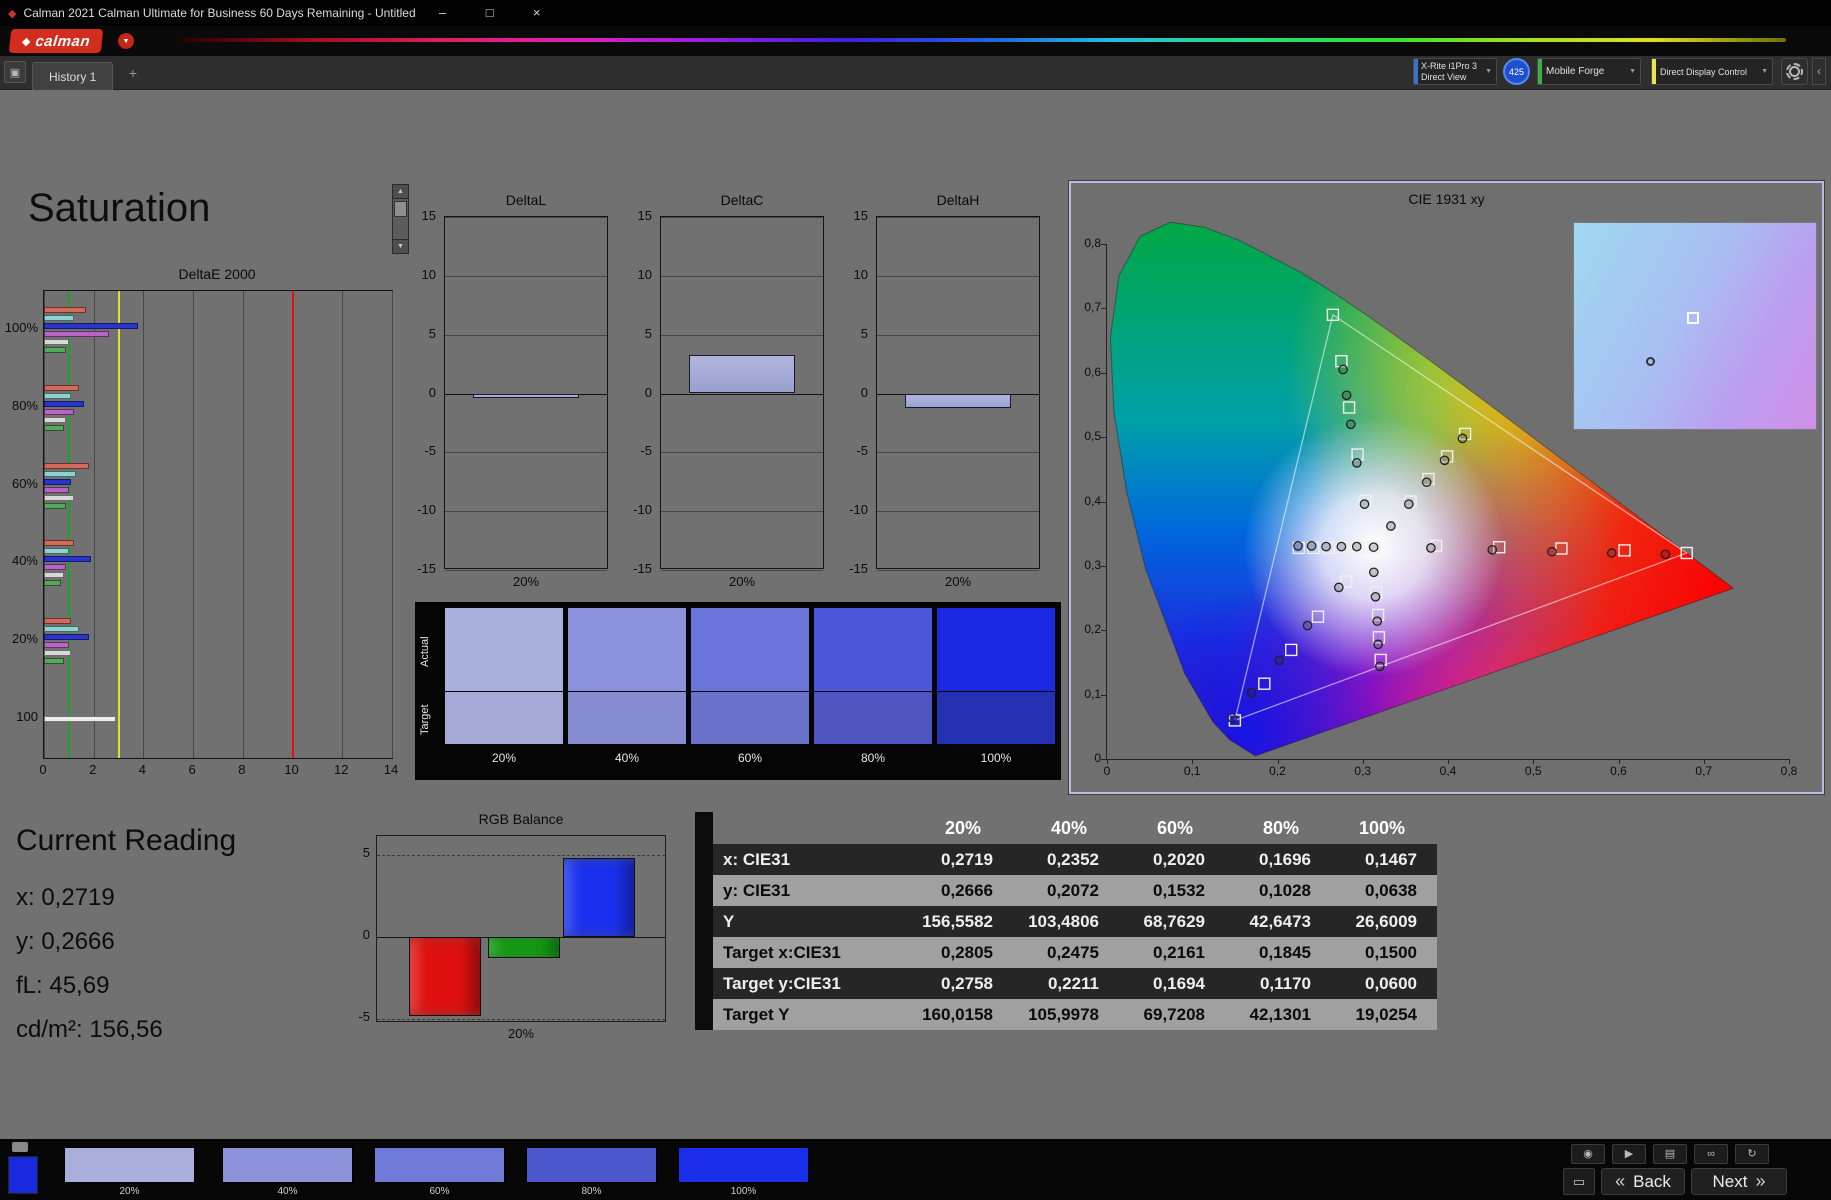 This screenshot has height=1200, width=1831. I want to click on x-axis-label: 20%, so click(742, 581).